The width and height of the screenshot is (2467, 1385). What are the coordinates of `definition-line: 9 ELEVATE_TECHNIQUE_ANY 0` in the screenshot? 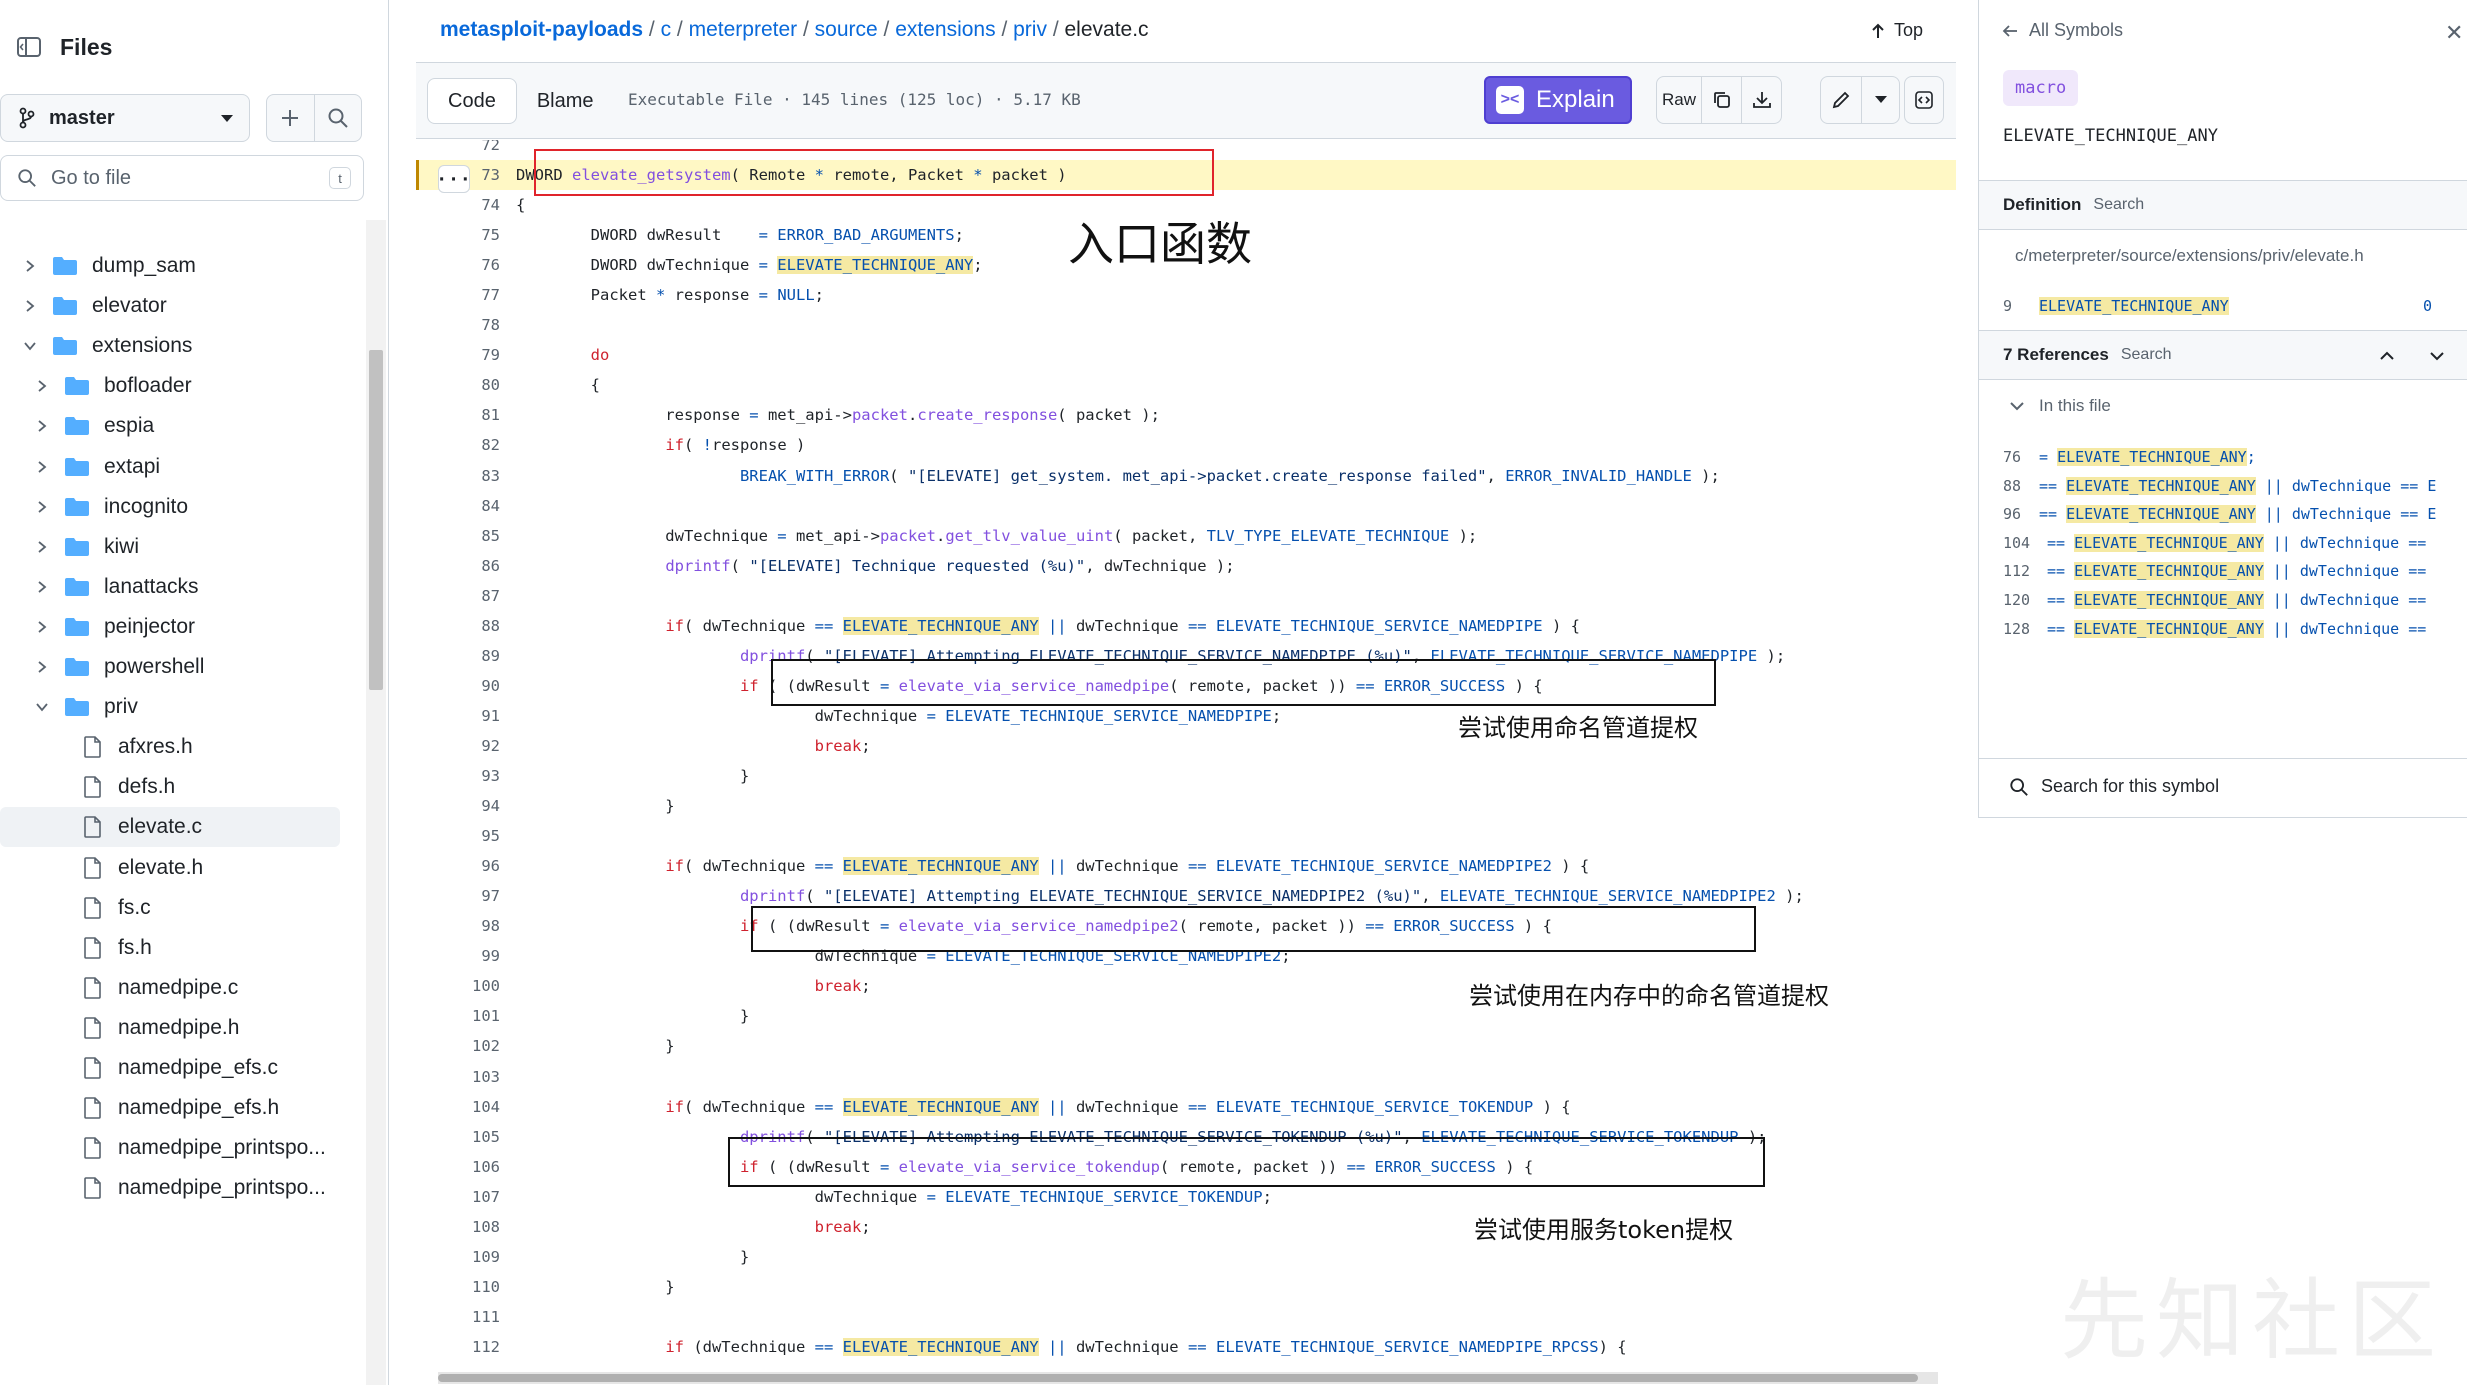 It's located at (2235, 306).